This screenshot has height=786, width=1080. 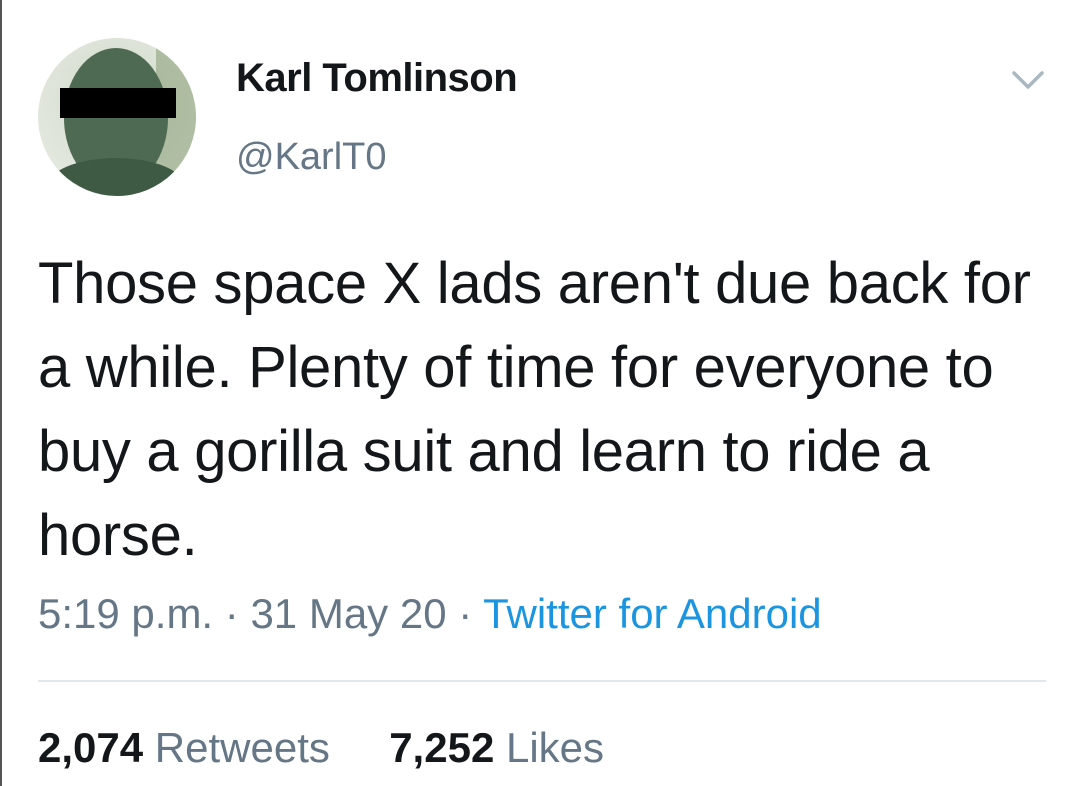 What do you see at coordinates (442, 747) in the screenshot?
I see `likes-count: 7,252` at bounding box center [442, 747].